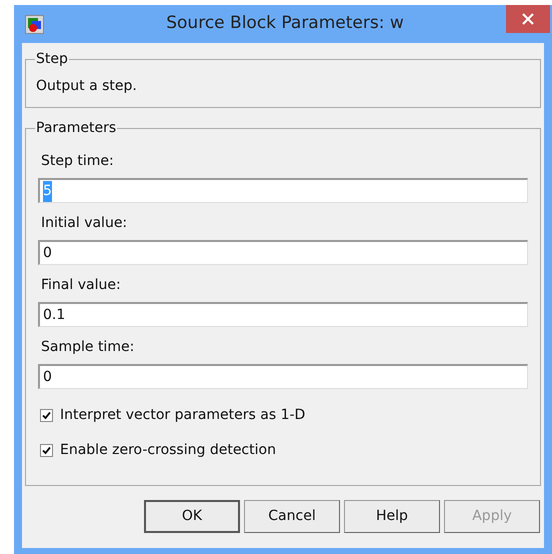  What do you see at coordinates (183, 415) in the screenshot?
I see `checkbox-label: Interpret vector parameters as 1-D` at bounding box center [183, 415].